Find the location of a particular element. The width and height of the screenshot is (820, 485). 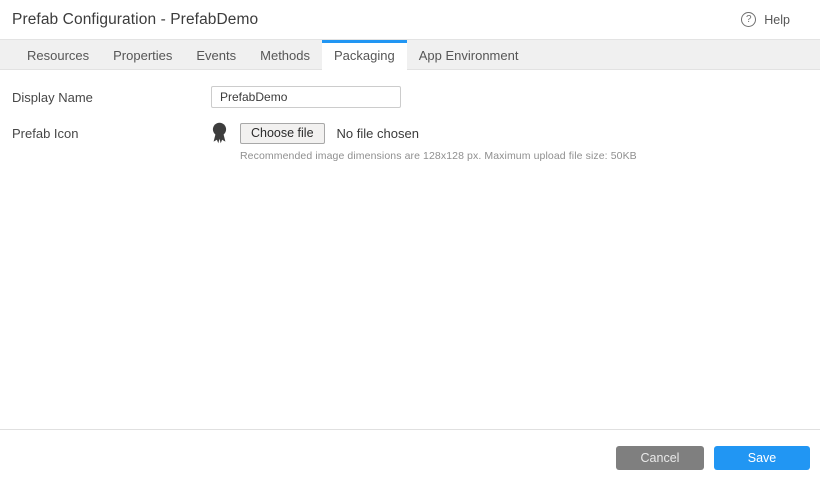

tab-label: Resources is located at coordinates (58, 55).